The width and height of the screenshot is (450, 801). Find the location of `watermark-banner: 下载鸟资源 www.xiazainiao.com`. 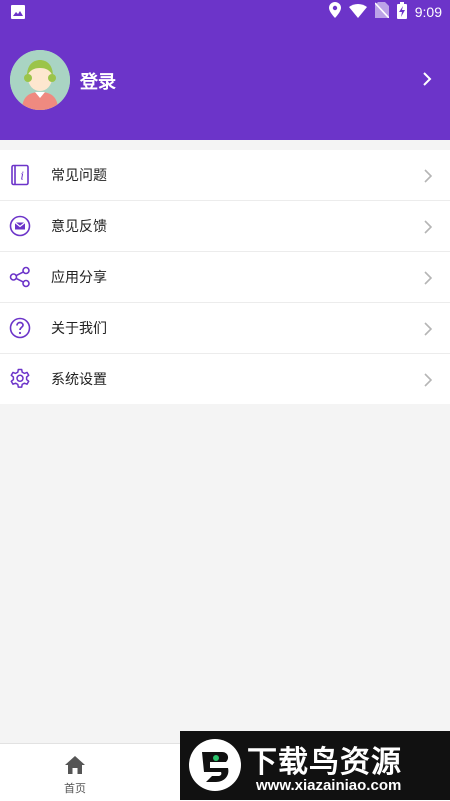

watermark-banner: 下载鸟资源 www.xiazainiao.com is located at coordinates (315, 765).